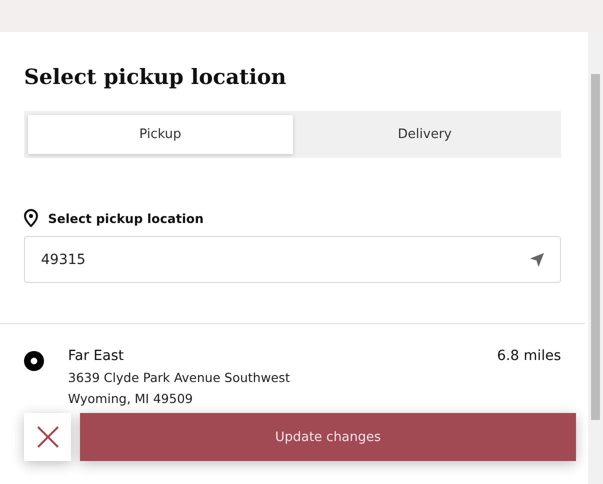 This screenshot has width=603, height=484. I want to click on scrollbar, so click(595, 258).